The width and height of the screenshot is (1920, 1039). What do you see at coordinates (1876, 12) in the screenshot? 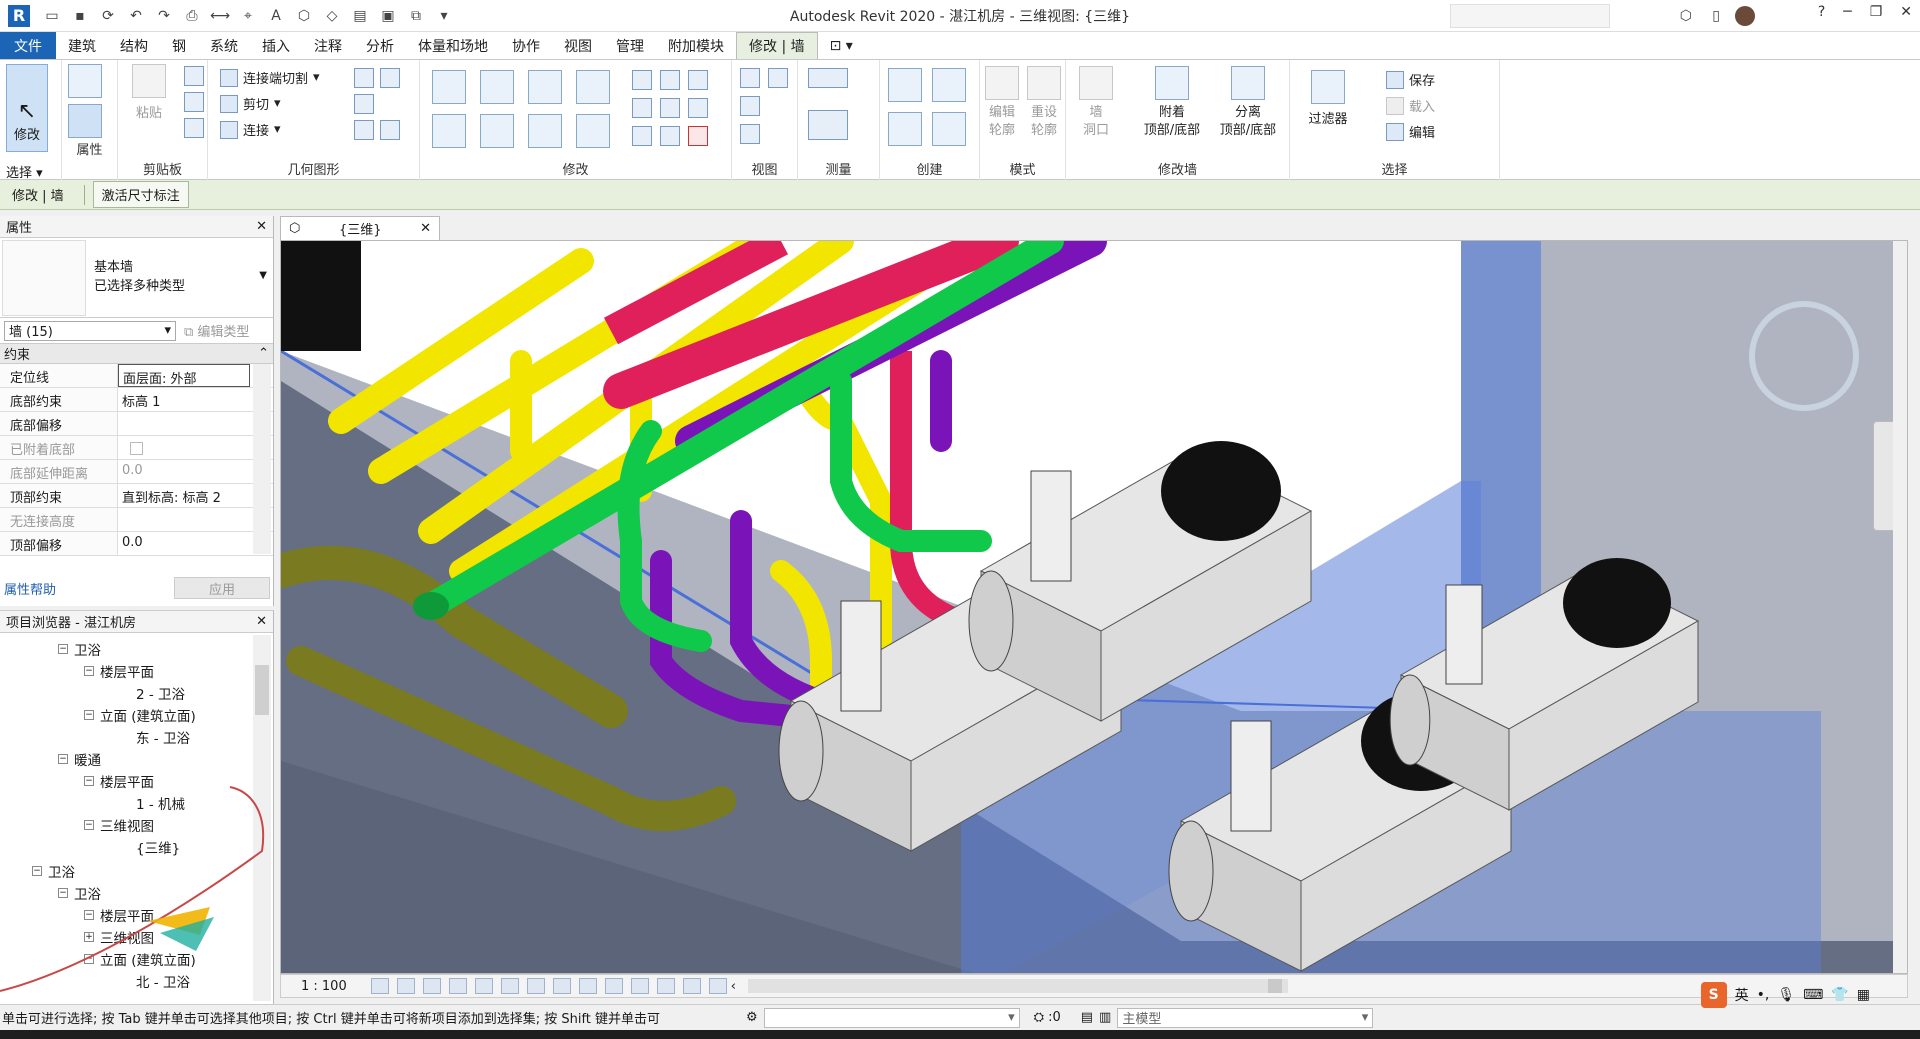
I see `restore-icon: ❐` at bounding box center [1876, 12].